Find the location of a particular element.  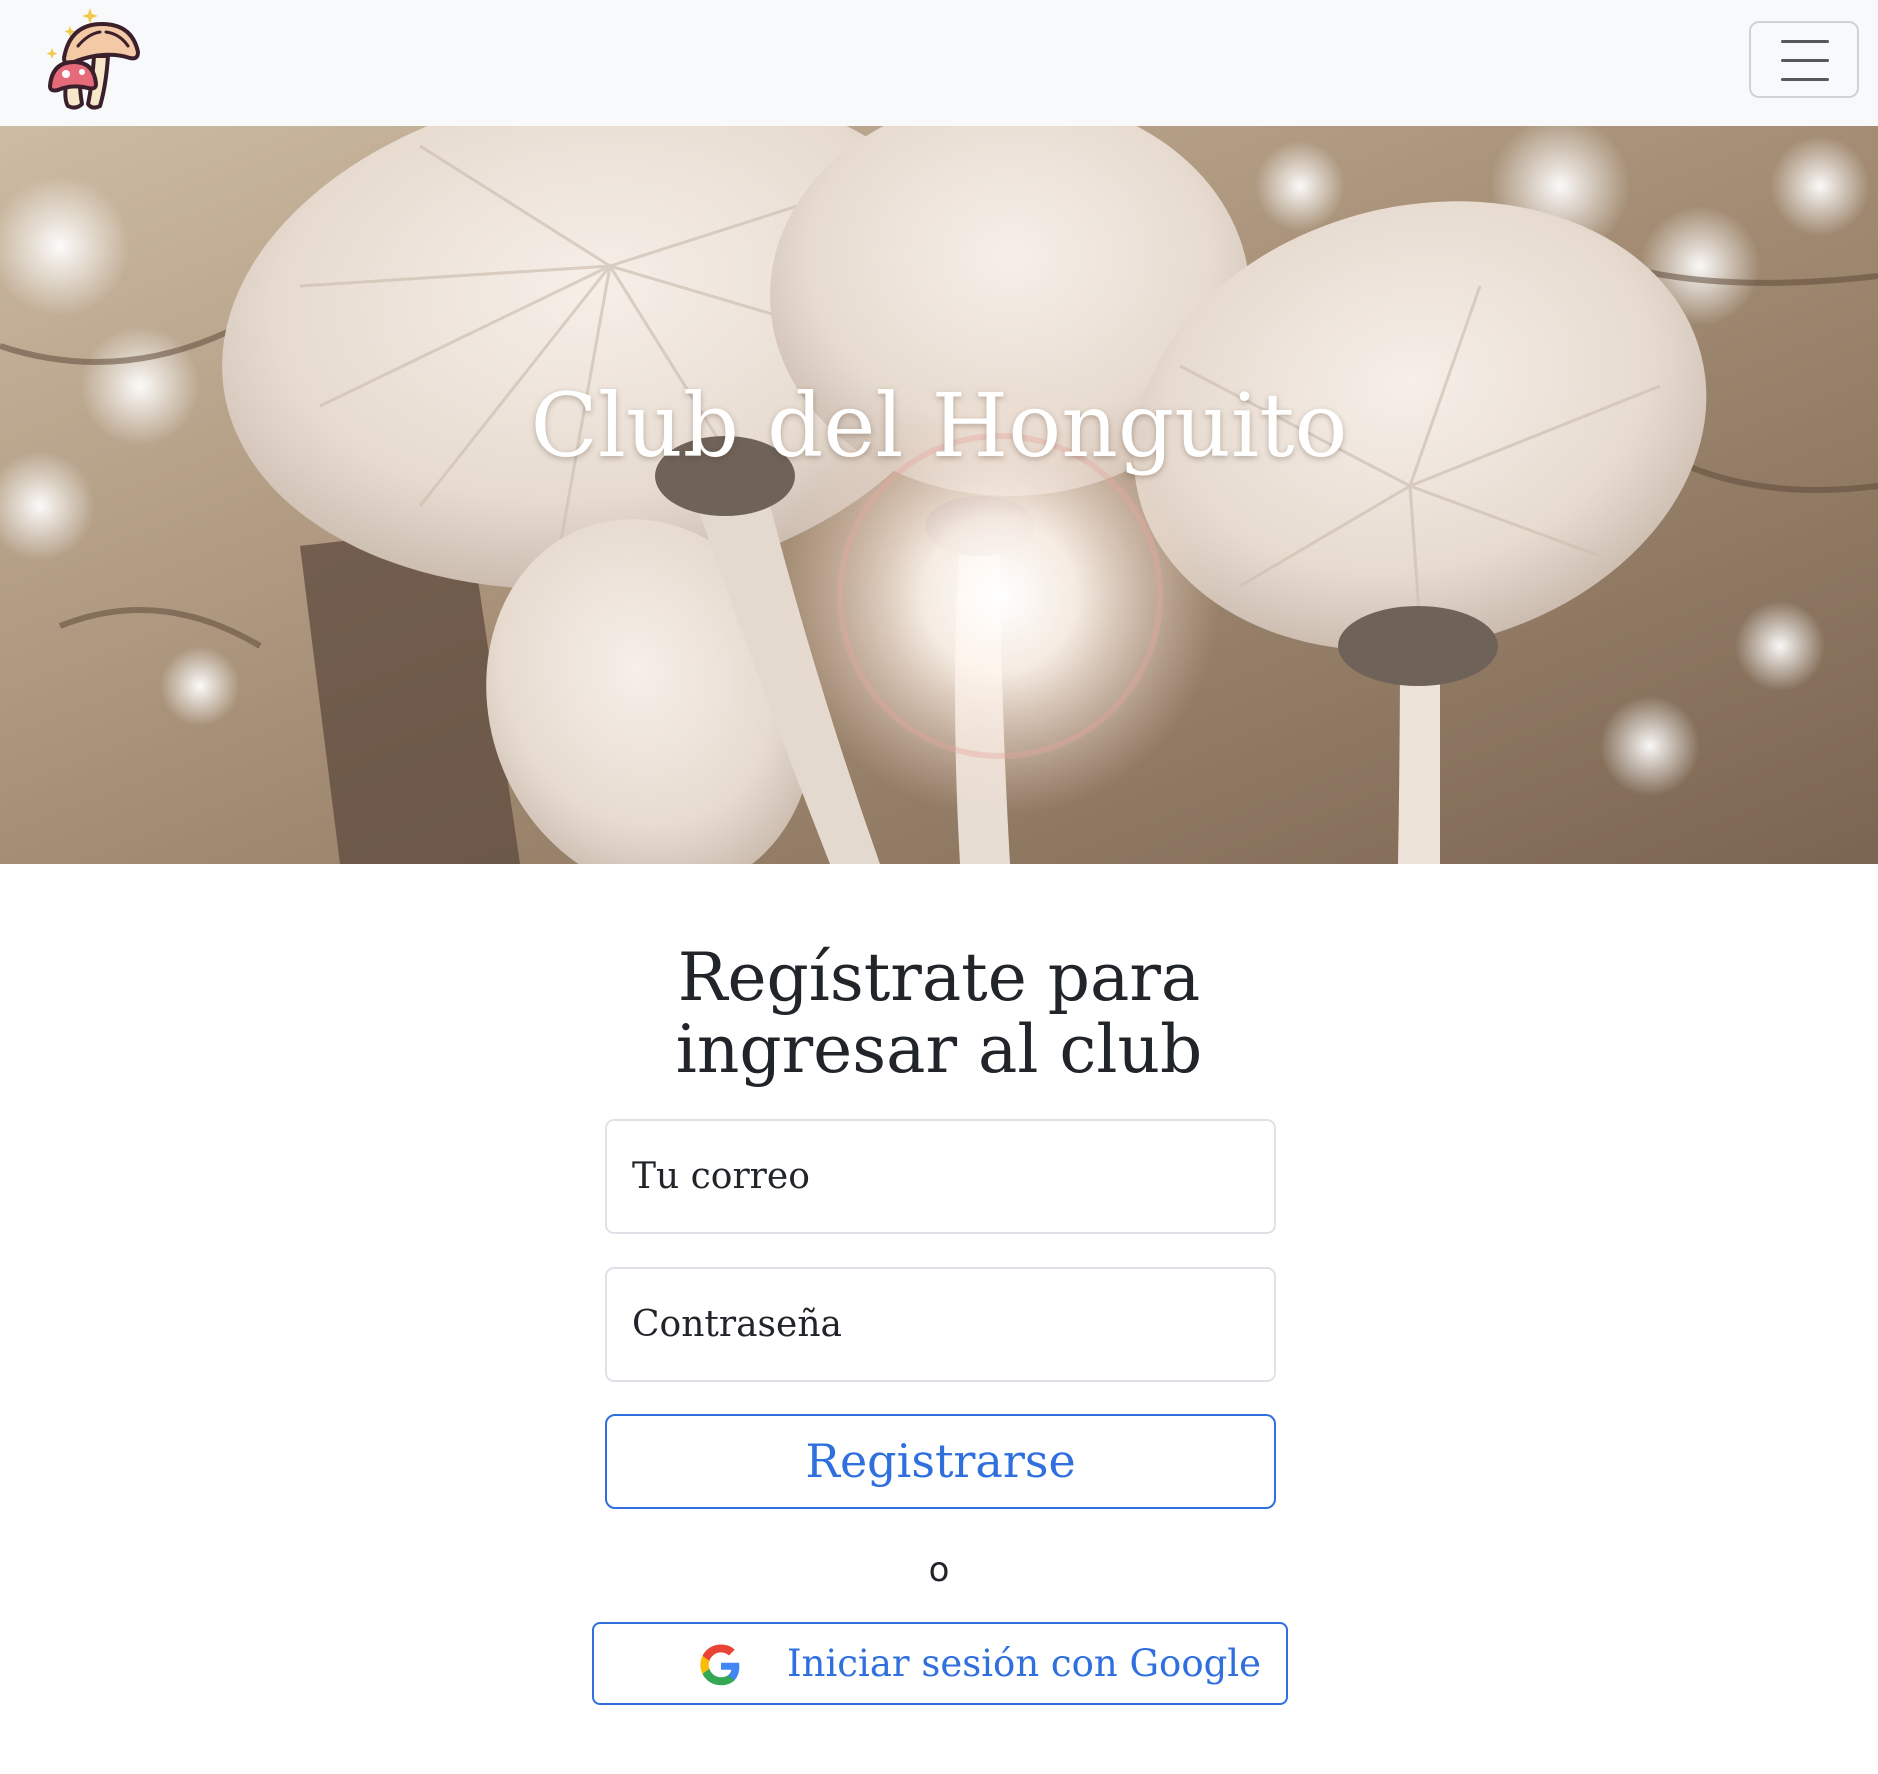

signup-heading: Regístrate para ingresar al club is located at coordinates (939, 1014).